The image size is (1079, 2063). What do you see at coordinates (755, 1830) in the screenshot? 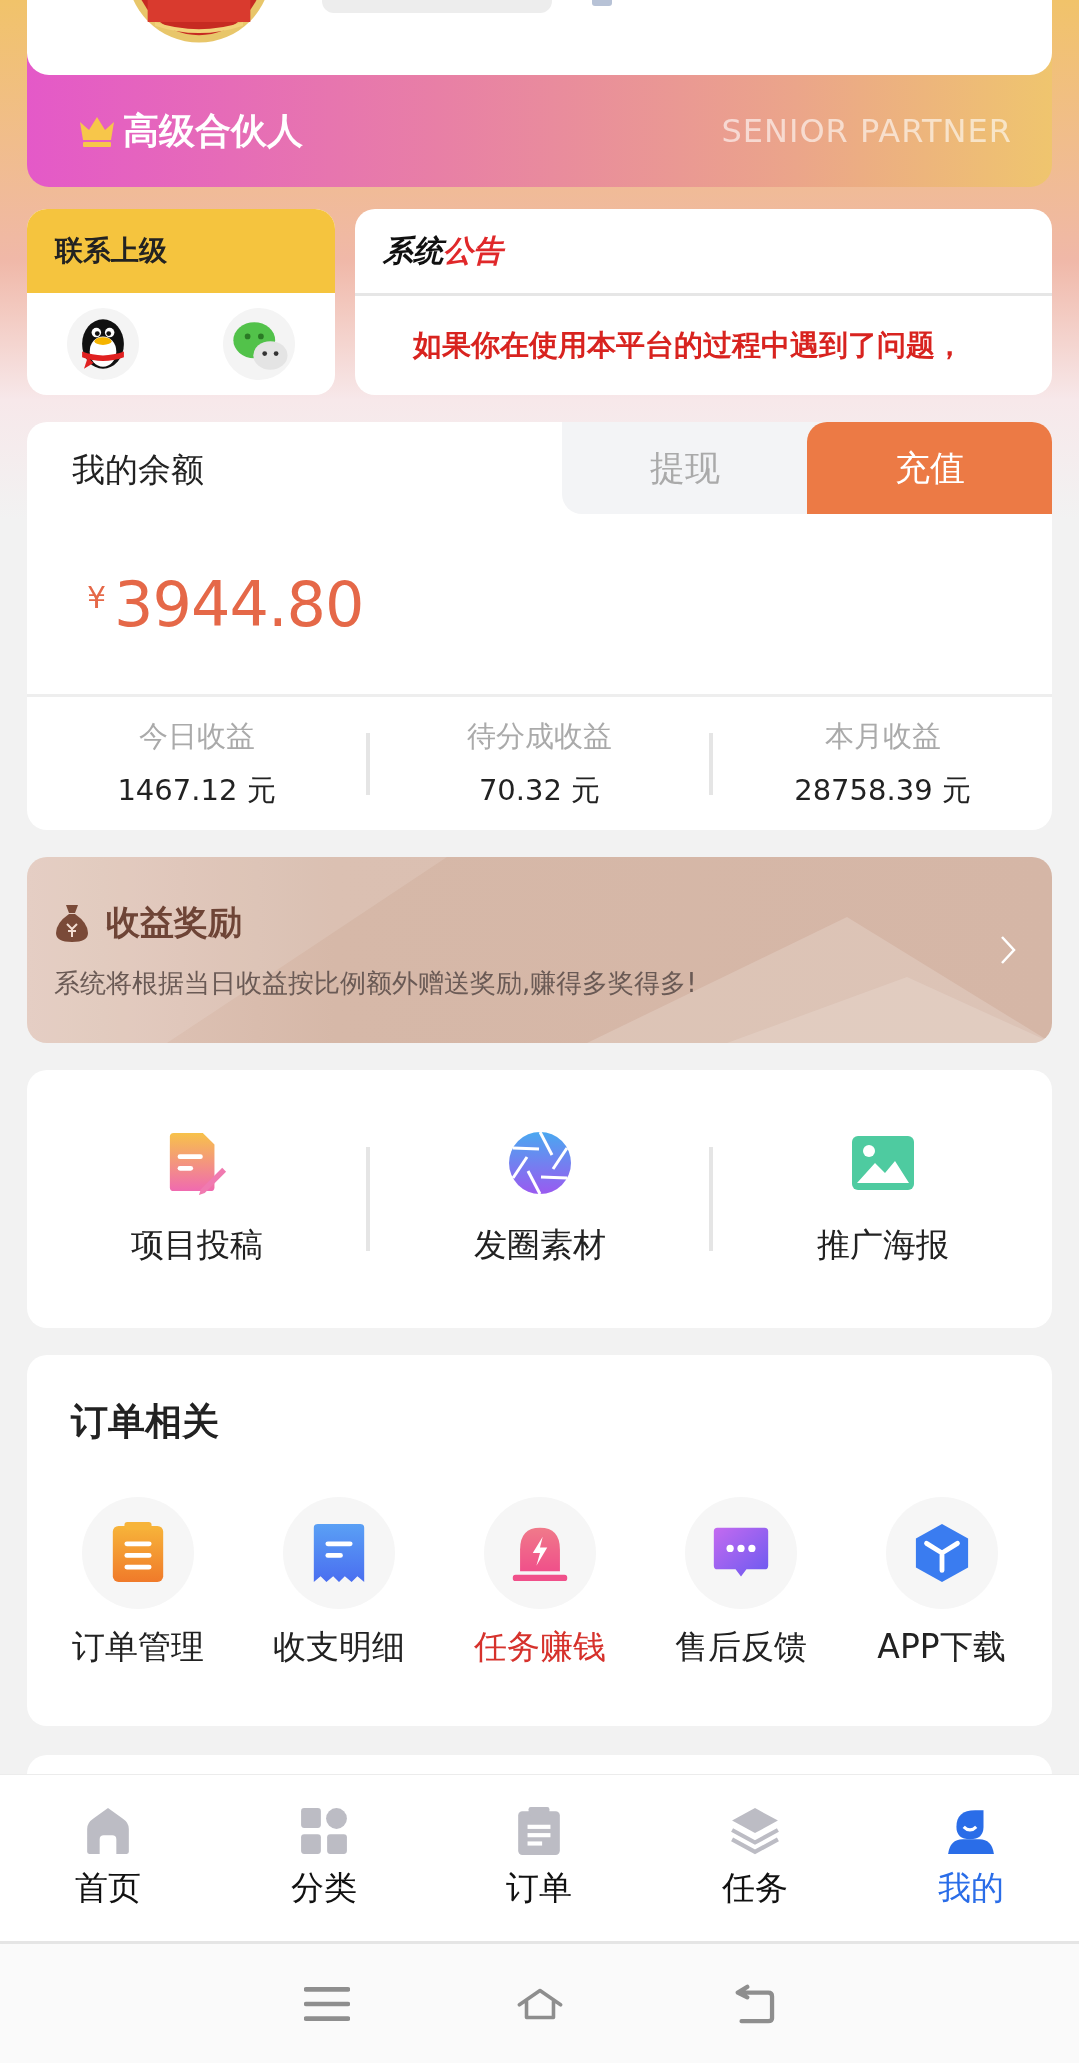
I see `layers-icon` at bounding box center [755, 1830].